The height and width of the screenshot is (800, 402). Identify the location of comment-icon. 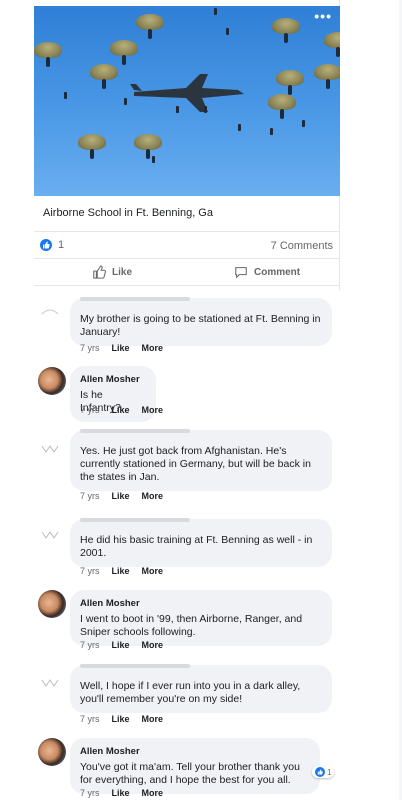
(241, 273).